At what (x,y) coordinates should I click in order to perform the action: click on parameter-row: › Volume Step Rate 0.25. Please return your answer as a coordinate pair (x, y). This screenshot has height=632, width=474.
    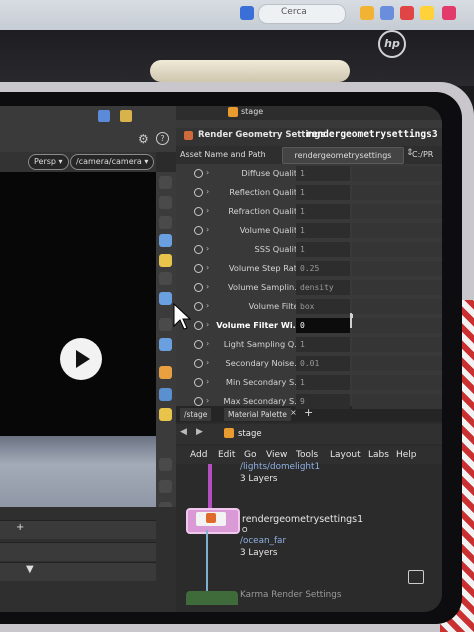
    Looking at the image, I should click on (317, 268).